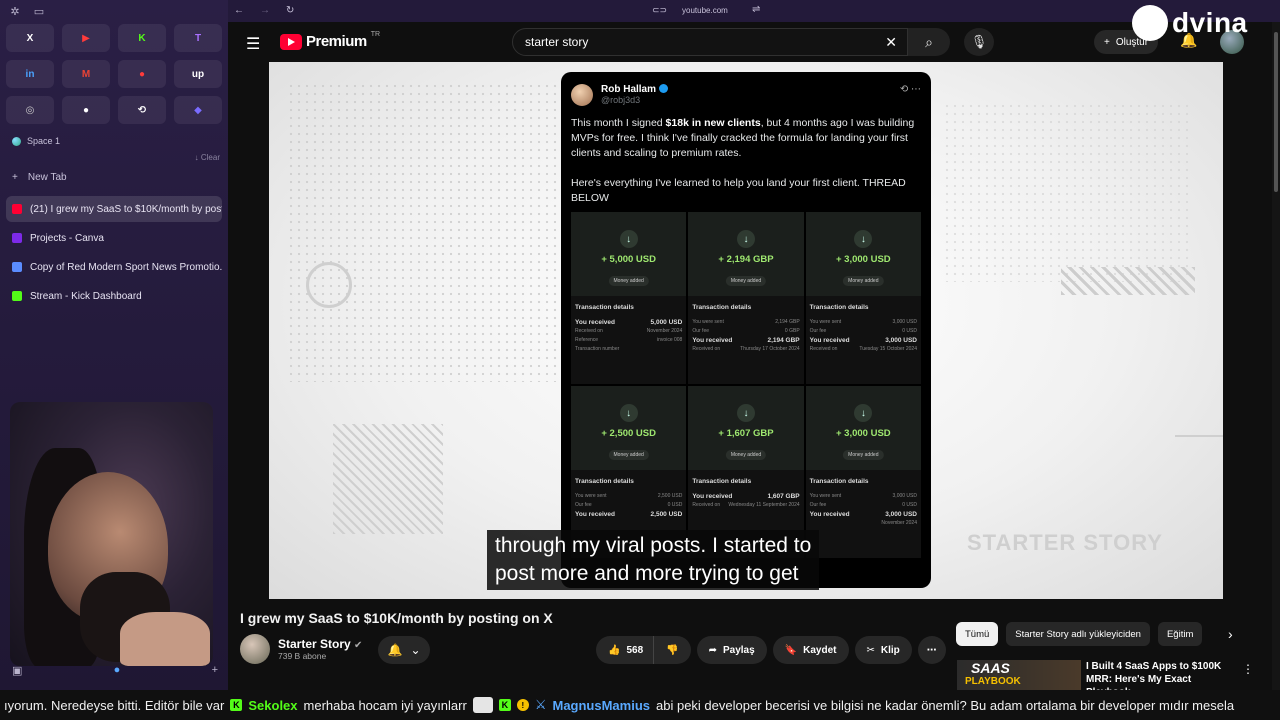 This screenshot has width=1280, height=720. What do you see at coordinates (239, 10) in the screenshot?
I see `back-icon: ←` at bounding box center [239, 10].